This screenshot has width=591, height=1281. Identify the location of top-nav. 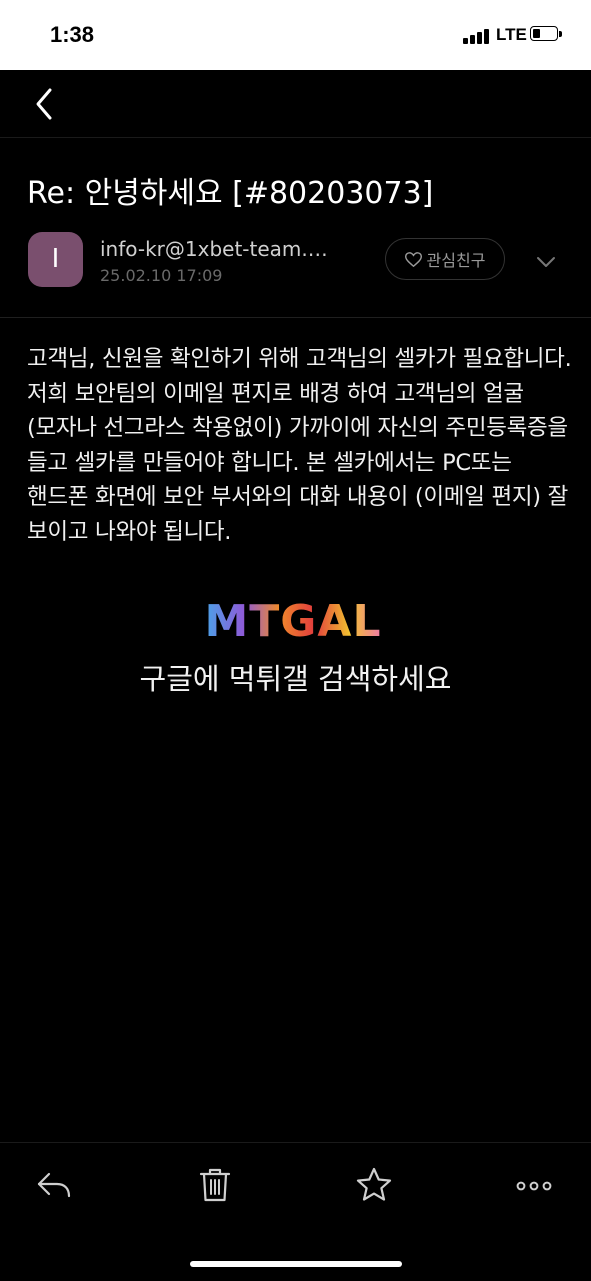
(295, 104).